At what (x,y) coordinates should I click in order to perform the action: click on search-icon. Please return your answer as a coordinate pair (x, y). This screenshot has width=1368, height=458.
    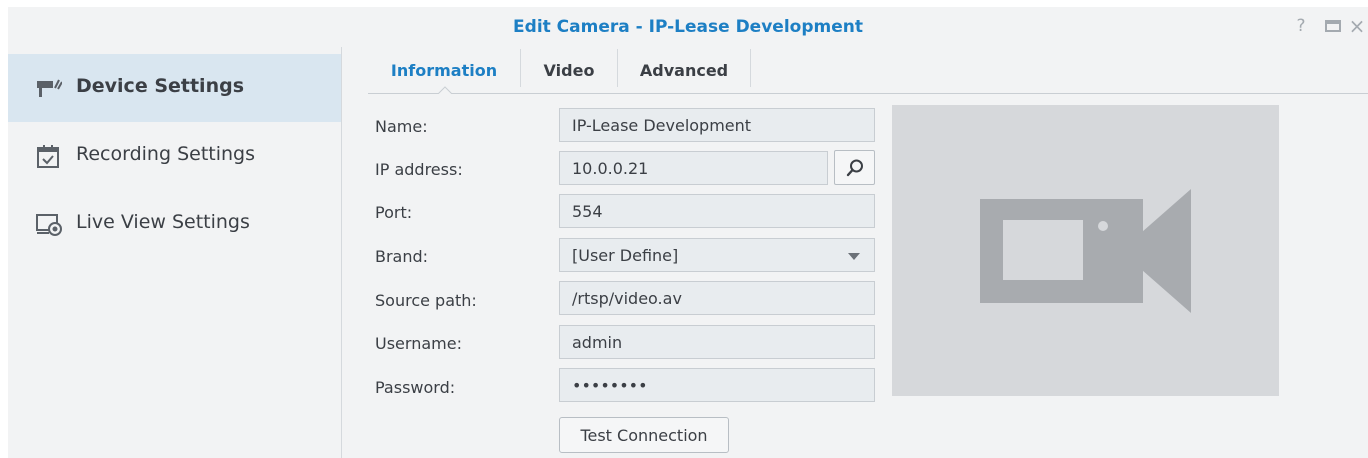
    Looking at the image, I should click on (854, 167).